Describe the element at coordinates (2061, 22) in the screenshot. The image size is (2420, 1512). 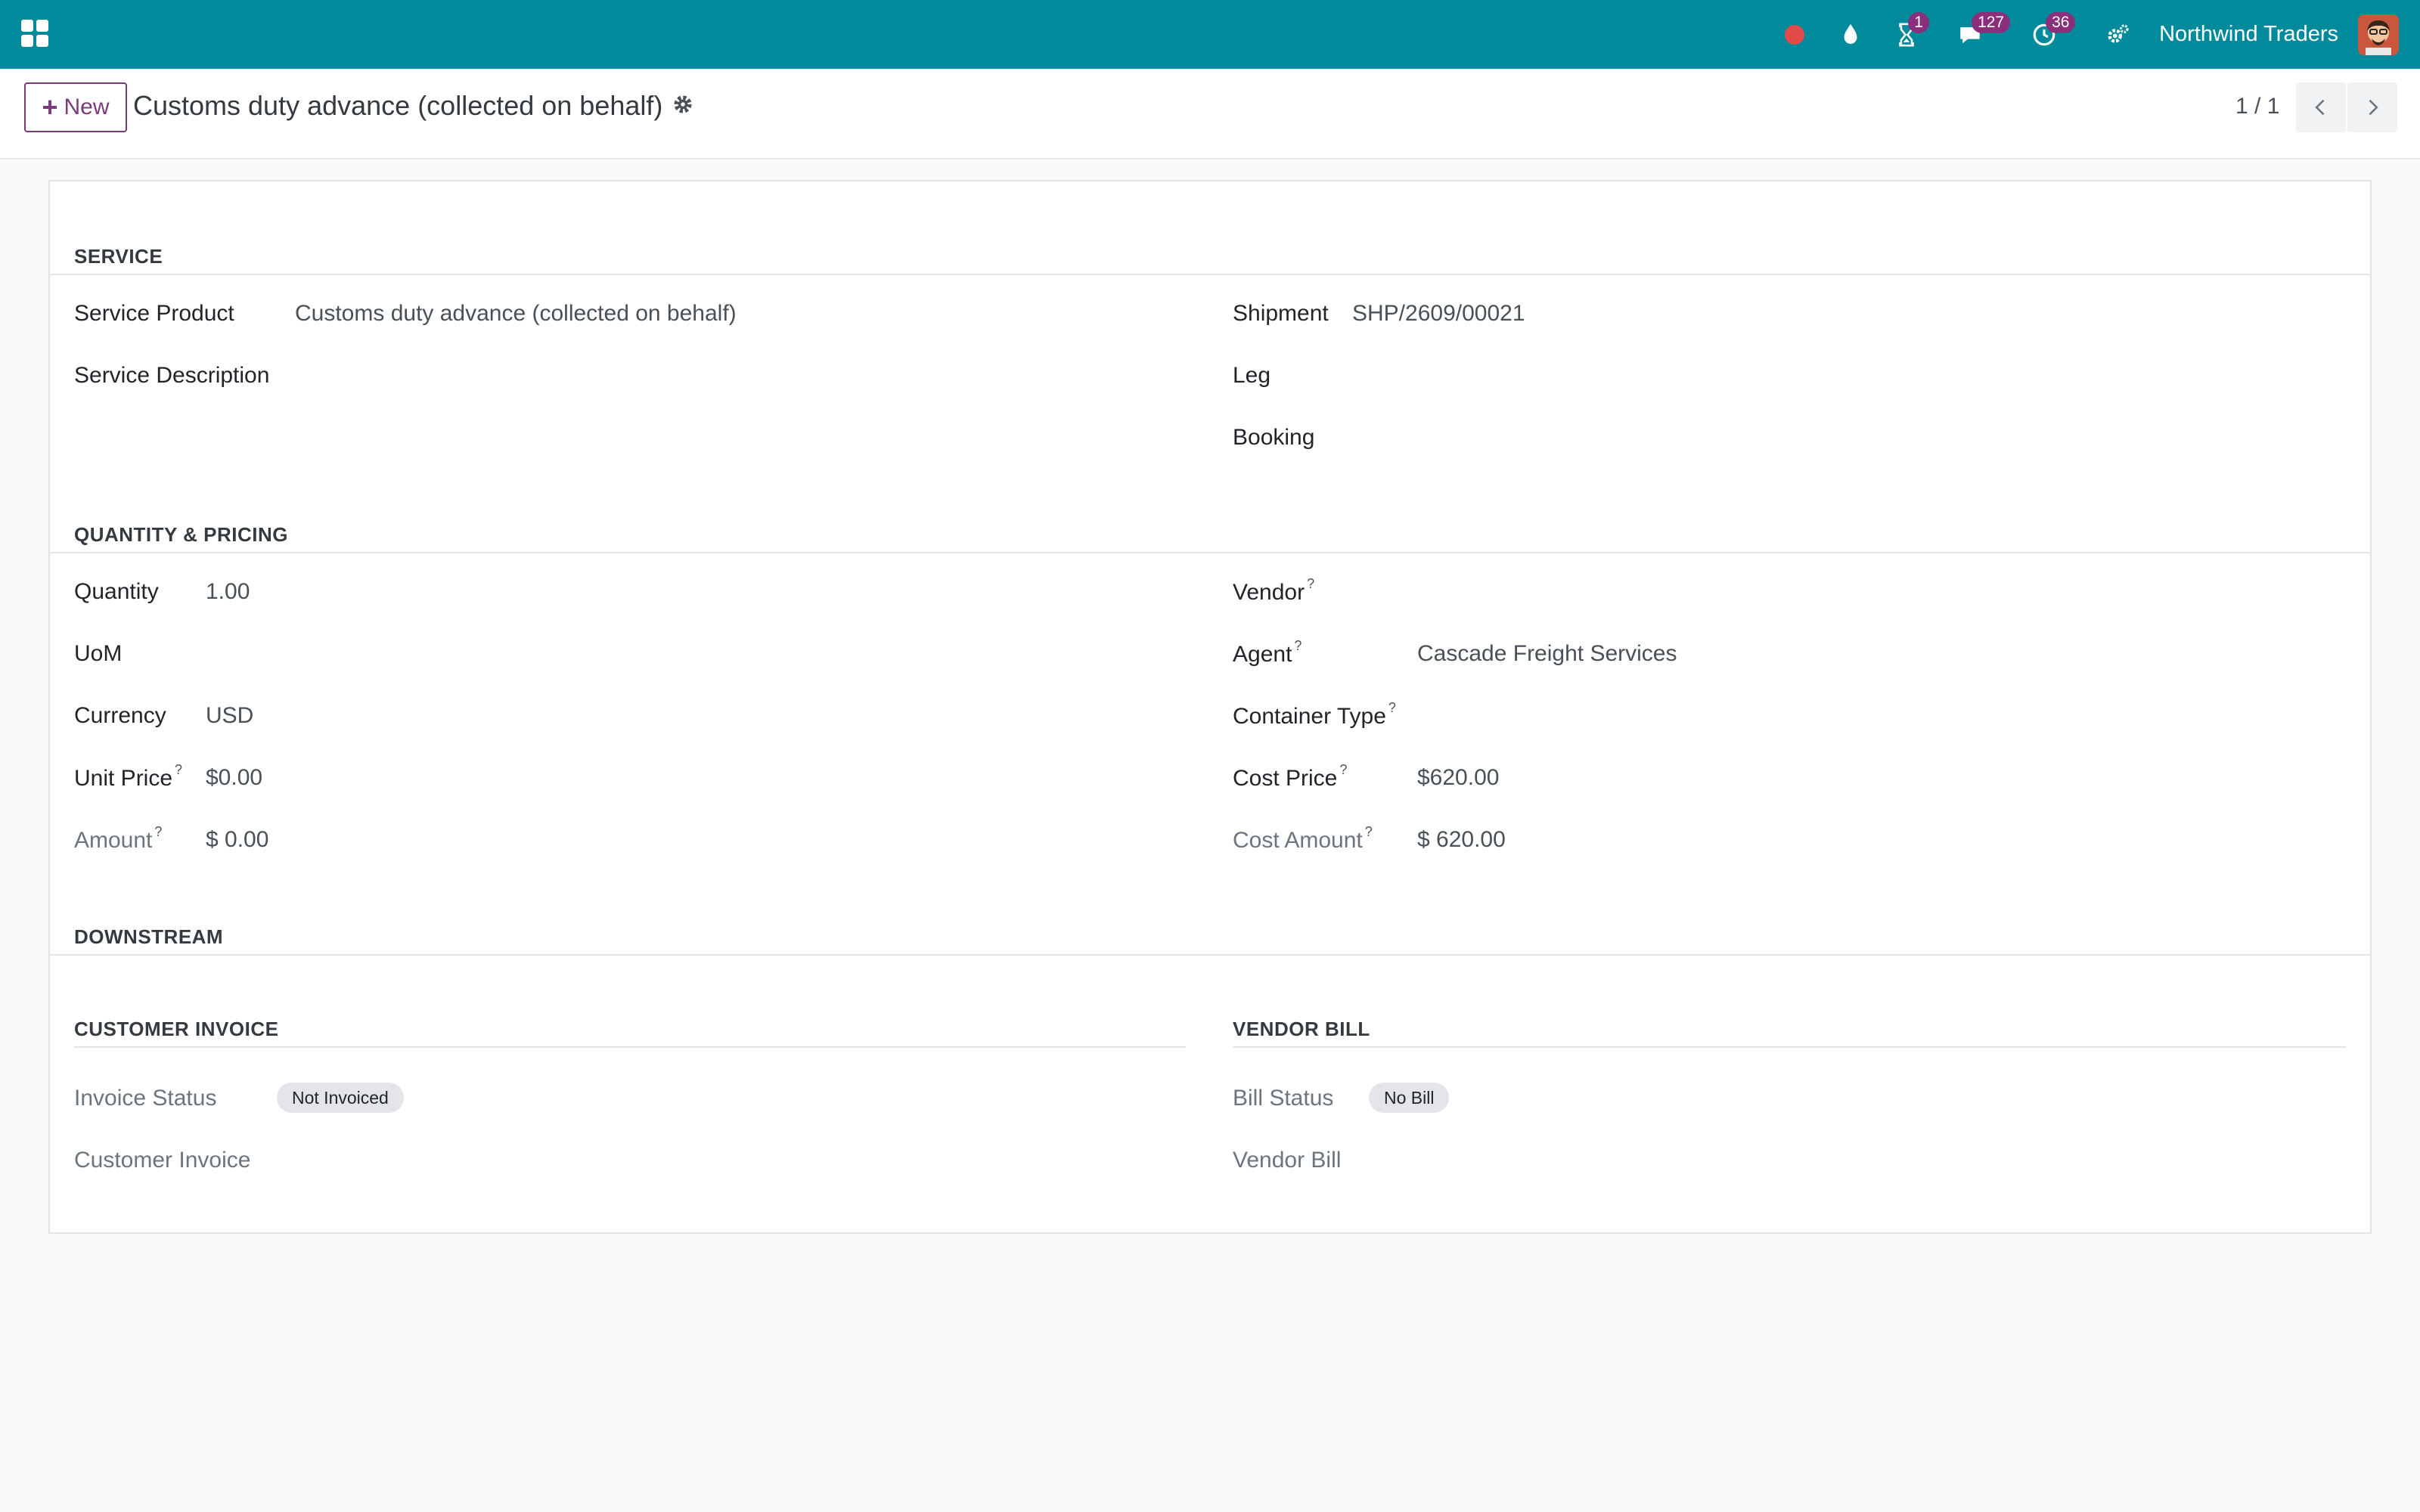
I see `clock-count-badge: 36` at that location.